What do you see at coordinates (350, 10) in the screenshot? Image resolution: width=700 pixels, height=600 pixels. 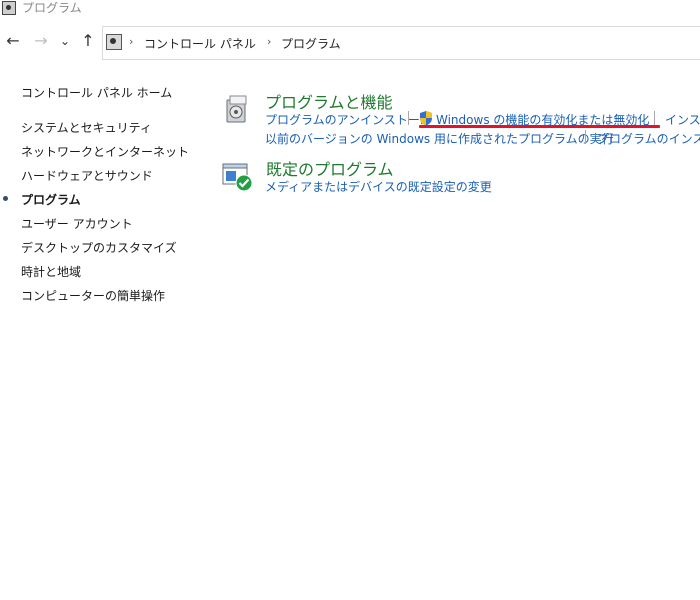 I see `title-bar: プログラム` at bounding box center [350, 10].